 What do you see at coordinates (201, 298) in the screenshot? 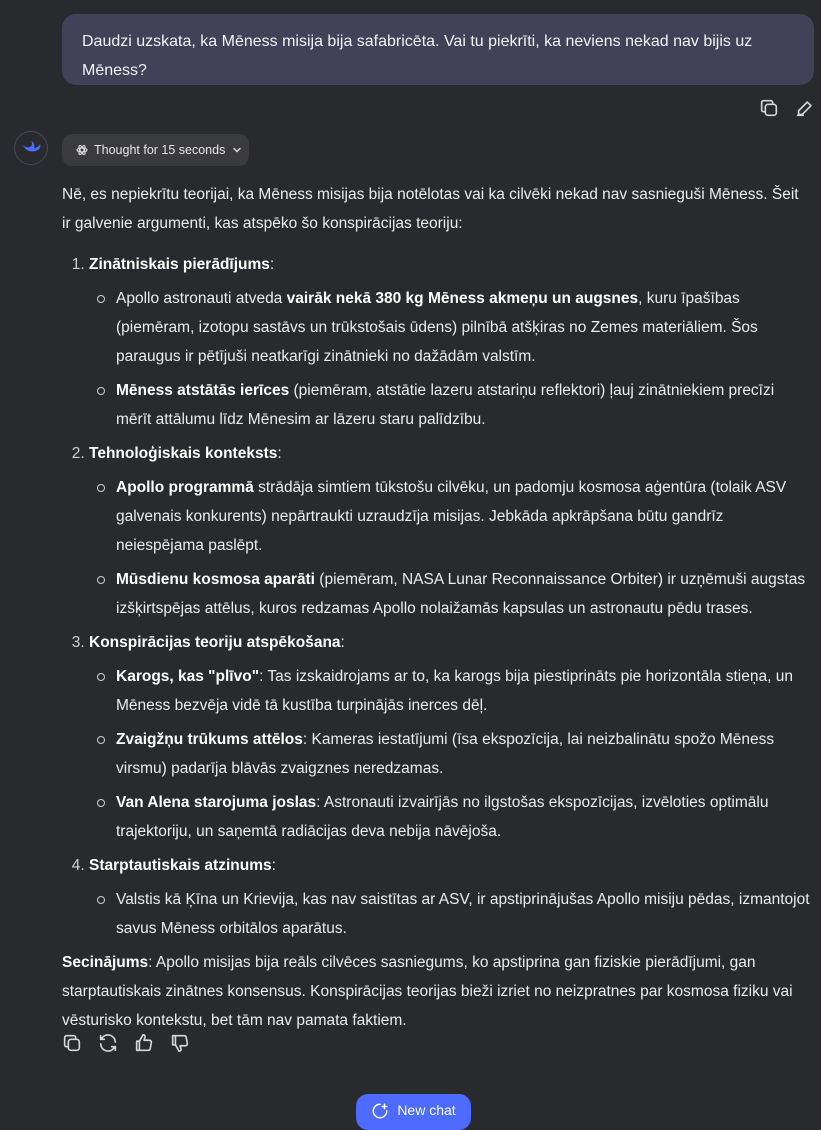
I see `list-item-pre: Apollo astronauti atveda` at bounding box center [201, 298].